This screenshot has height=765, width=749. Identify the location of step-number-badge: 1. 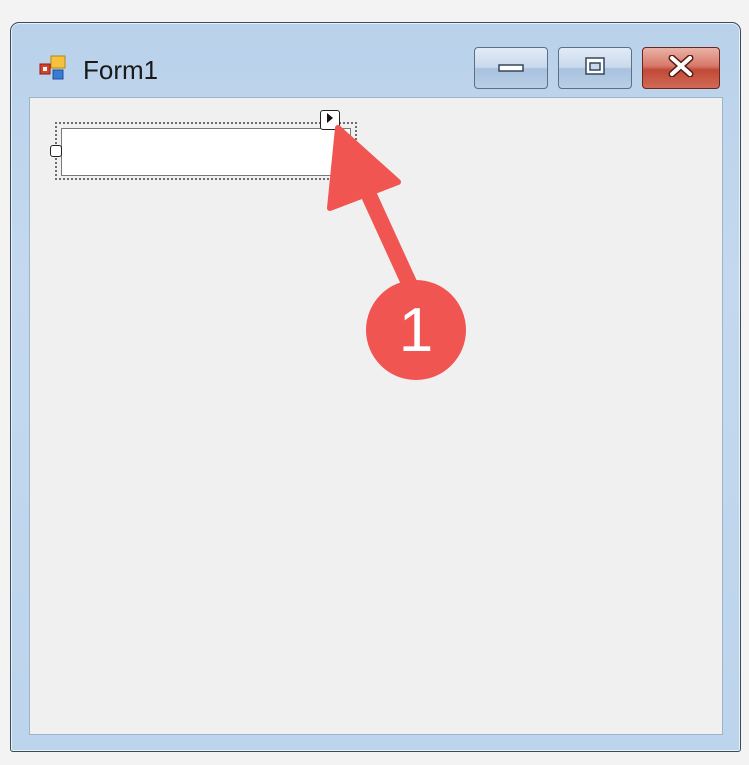
(416, 330).